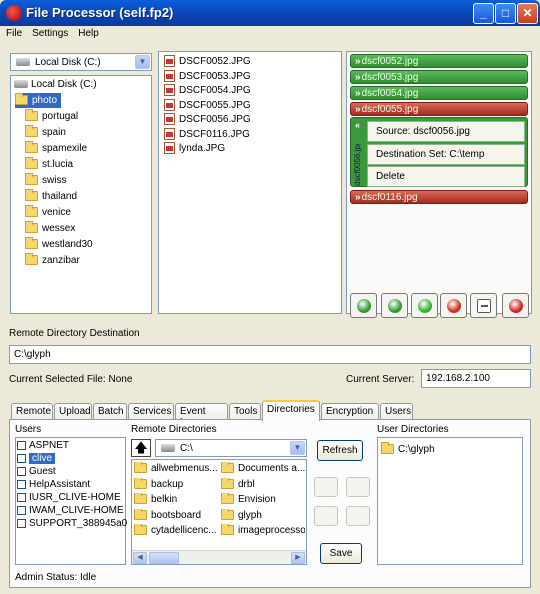 This screenshot has height=594, width=540. Describe the element at coordinates (207, 105) in the screenshot. I see `file-item: DSCF0055.JPG` at that location.